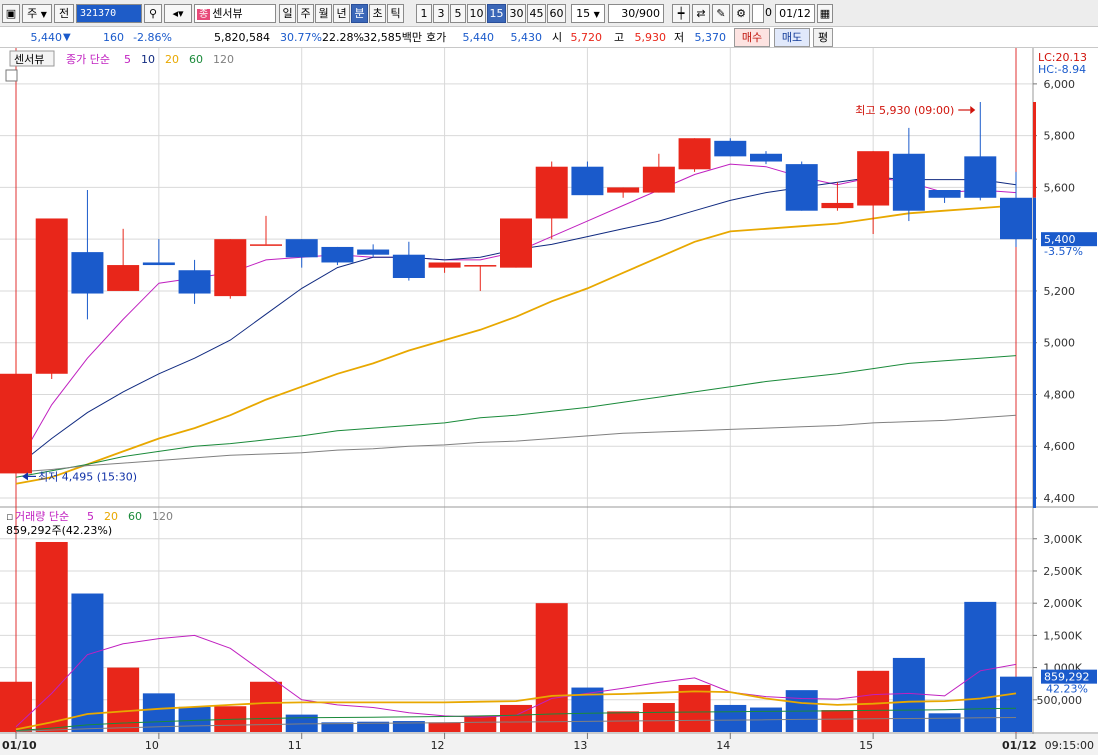 This screenshot has height=755, width=1098. I want to click on period-tab-1: 주, so click(305, 13).